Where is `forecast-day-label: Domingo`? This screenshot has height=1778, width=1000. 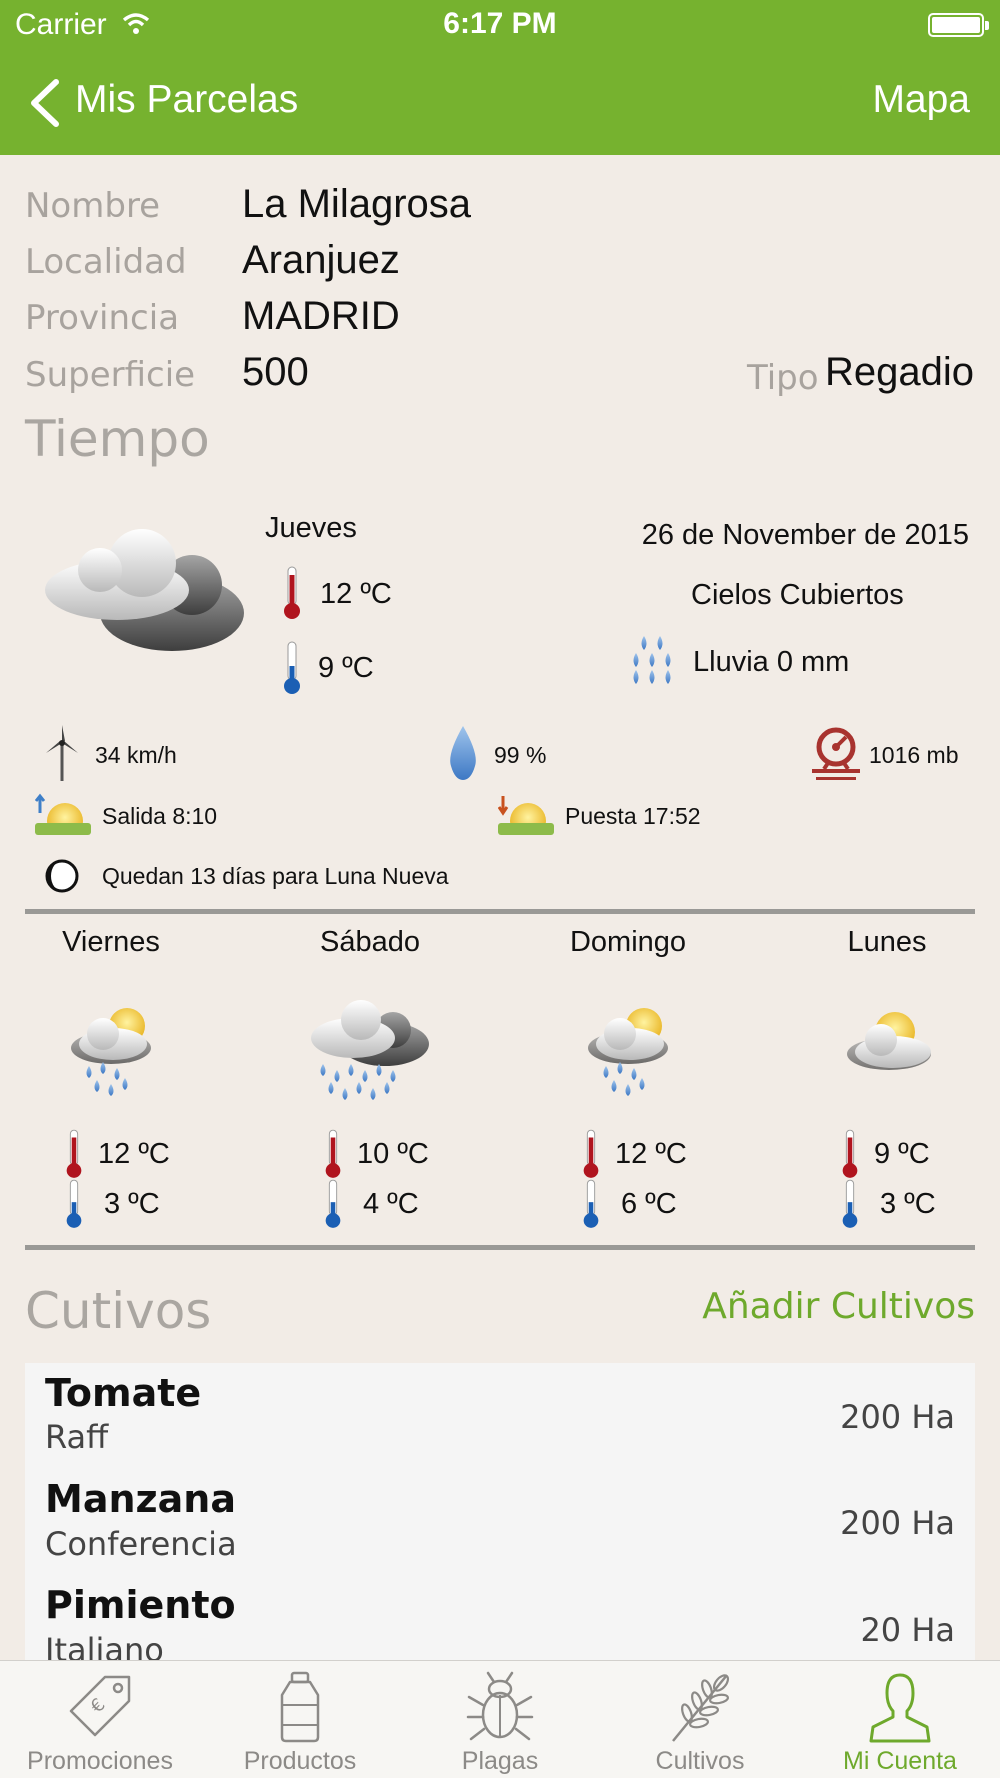 forecast-day-label: Domingo is located at coordinates (628, 942).